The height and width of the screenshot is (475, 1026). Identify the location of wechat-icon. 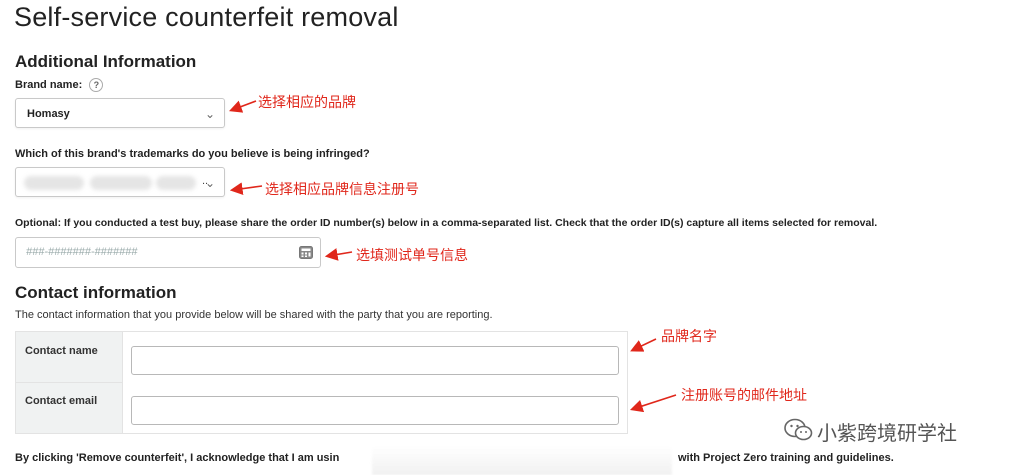
(798, 429).